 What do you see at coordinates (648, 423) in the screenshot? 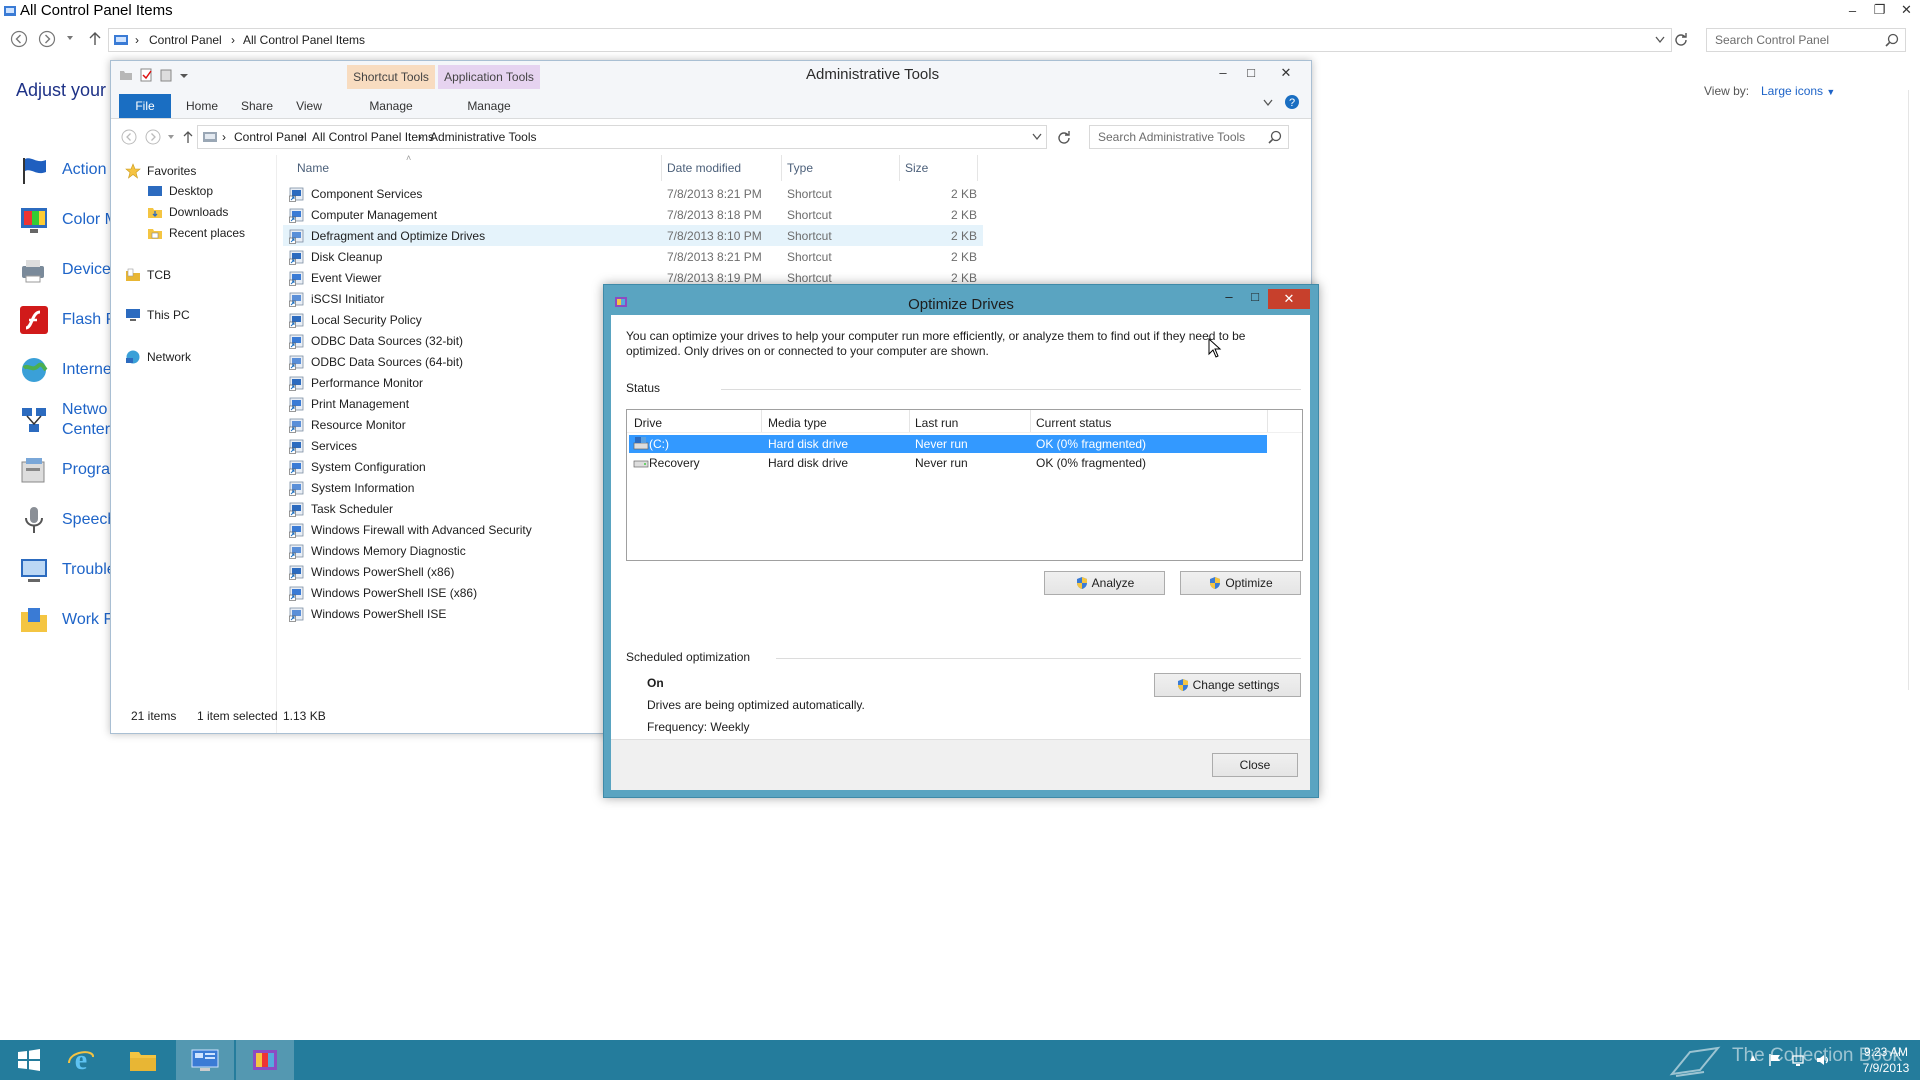
I see `column-header-drive: Drive` at bounding box center [648, 423].